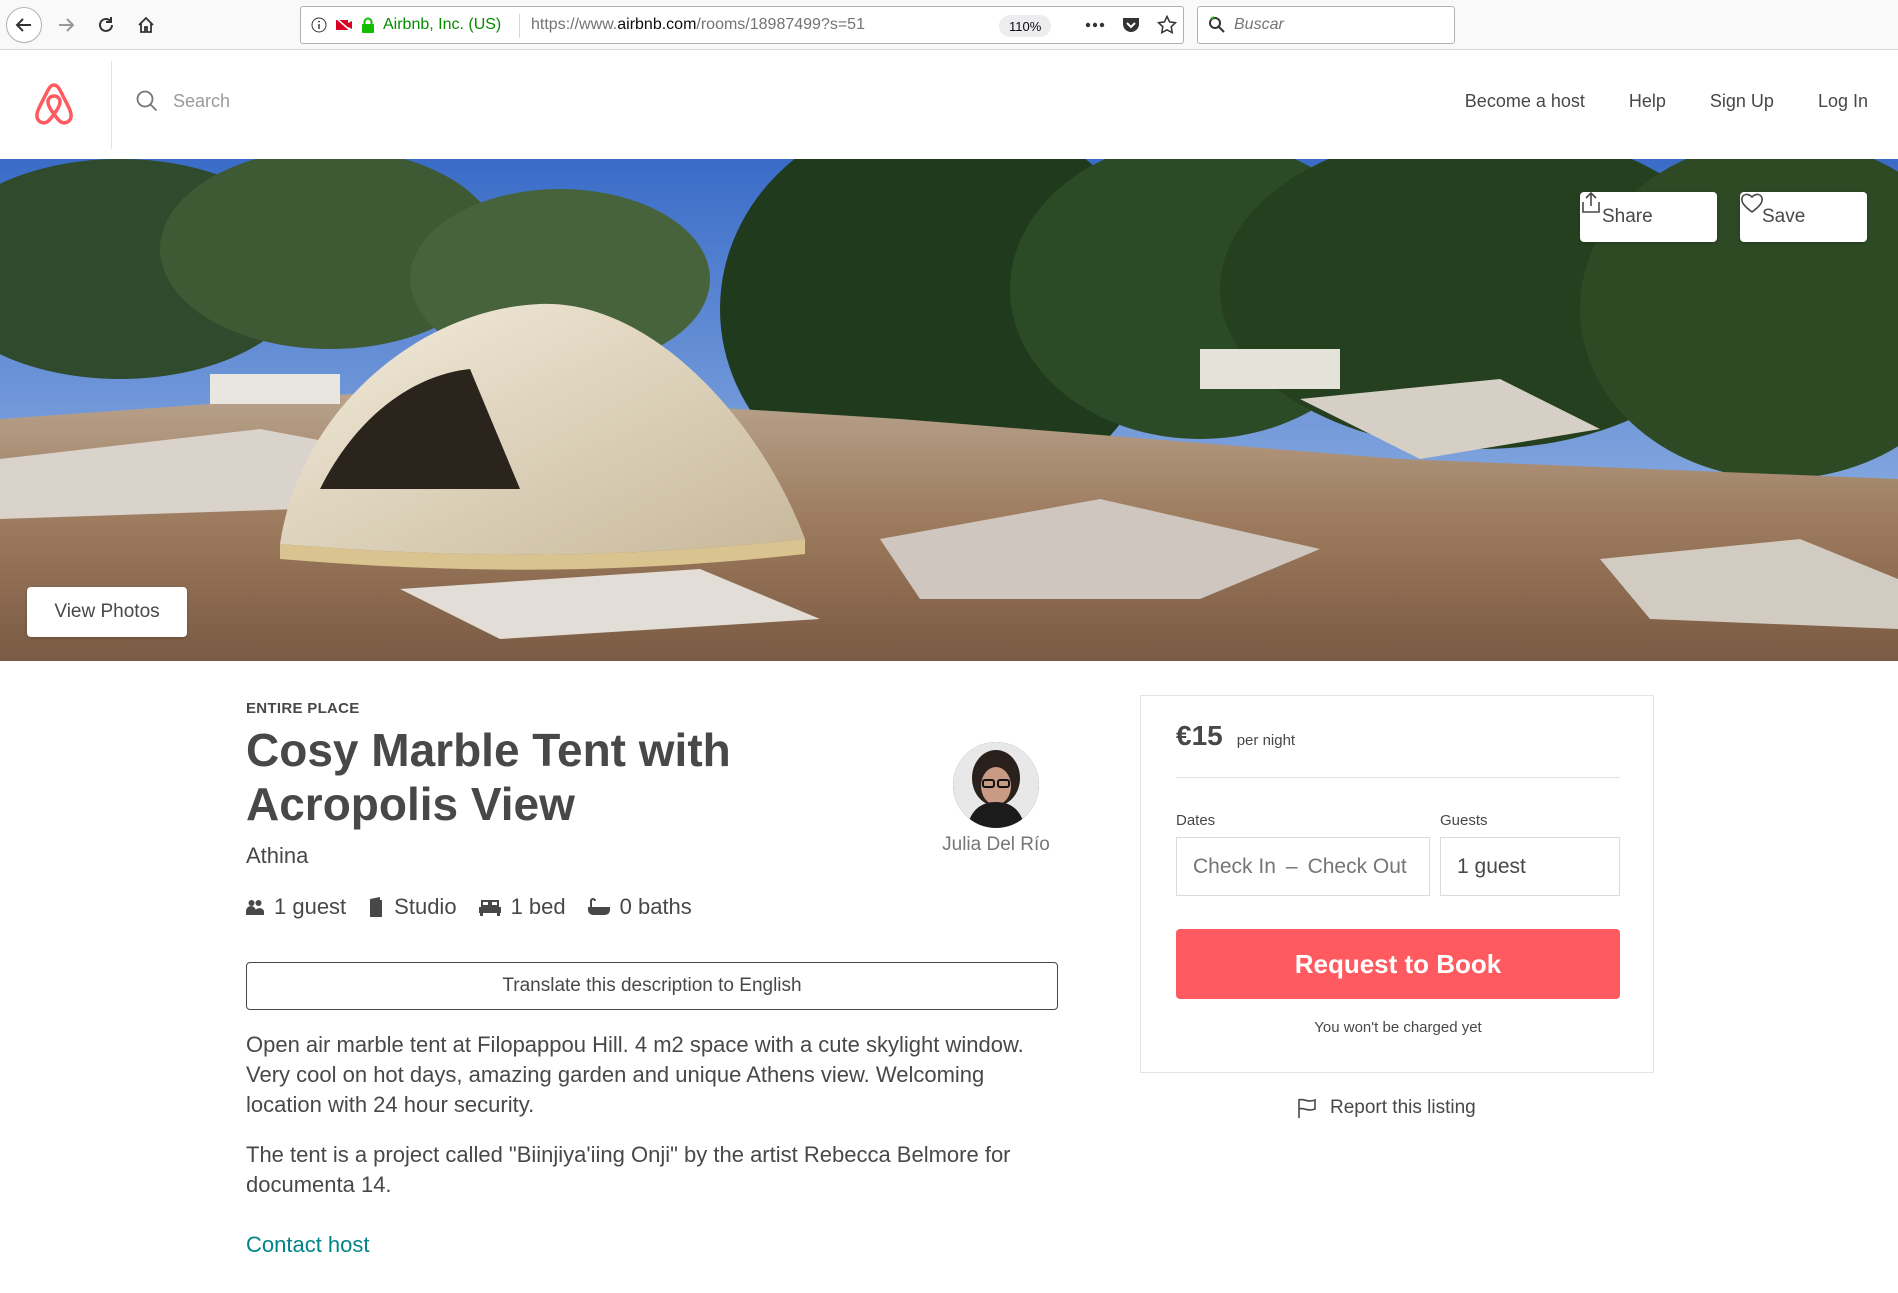 This screenshot has height=1293, width=1898. I want to click on airbnb-logo, so click(54, 106).